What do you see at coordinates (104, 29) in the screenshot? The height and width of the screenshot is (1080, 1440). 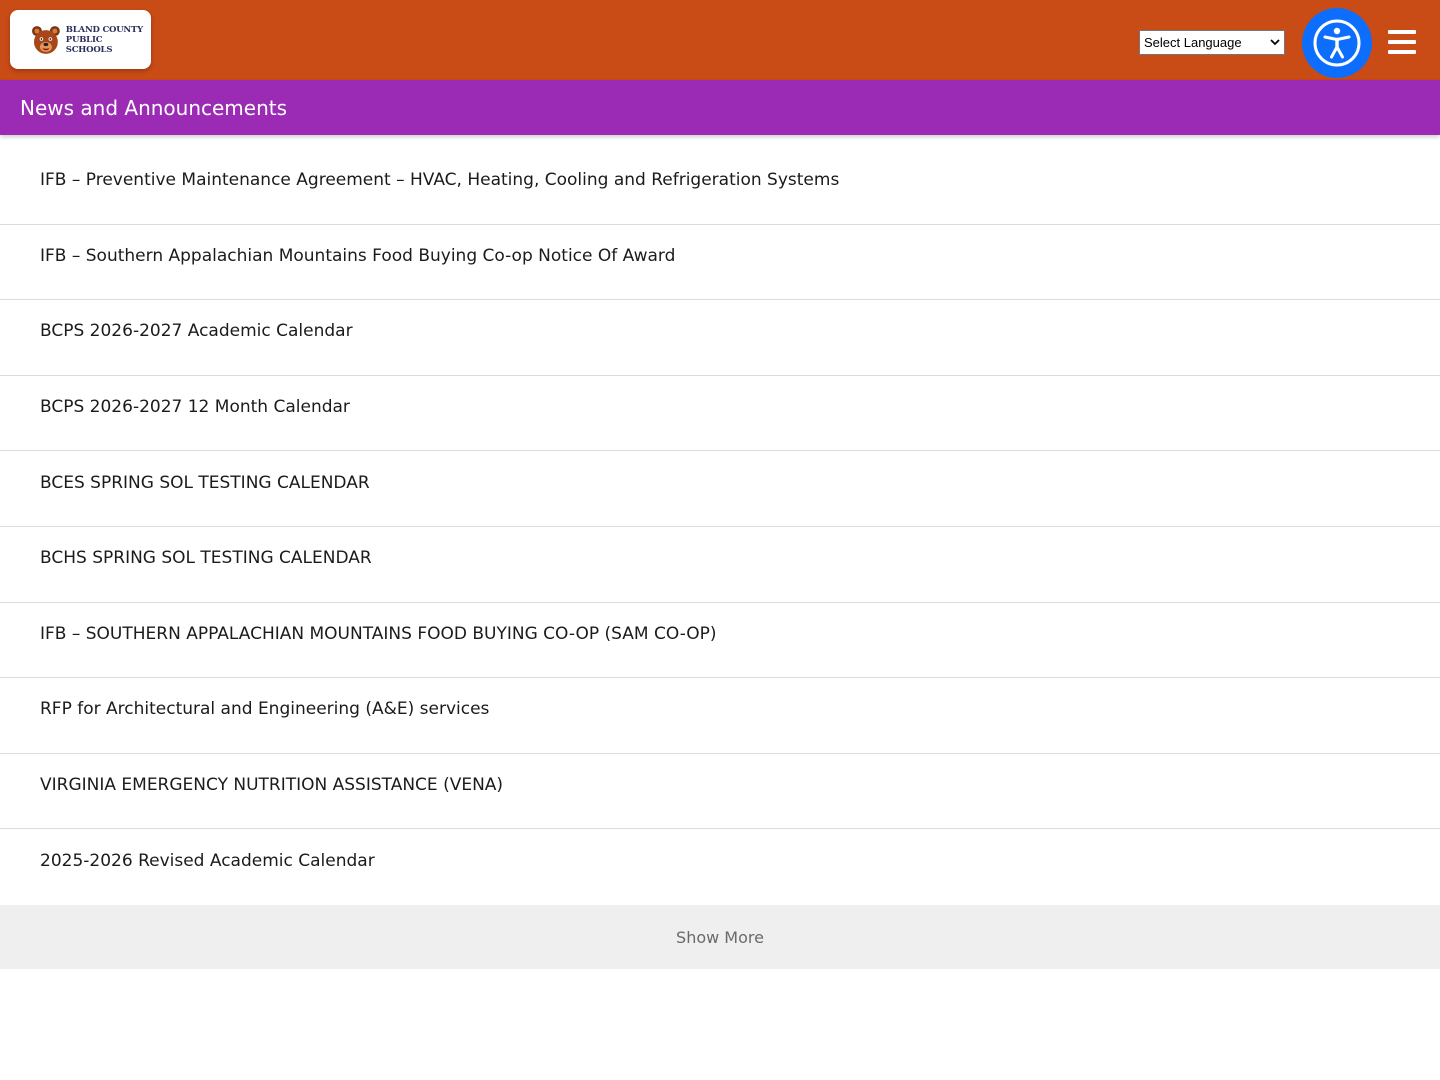 I see `logo-line-1: BLAND COUNTY` at bounding box center [104, 29].